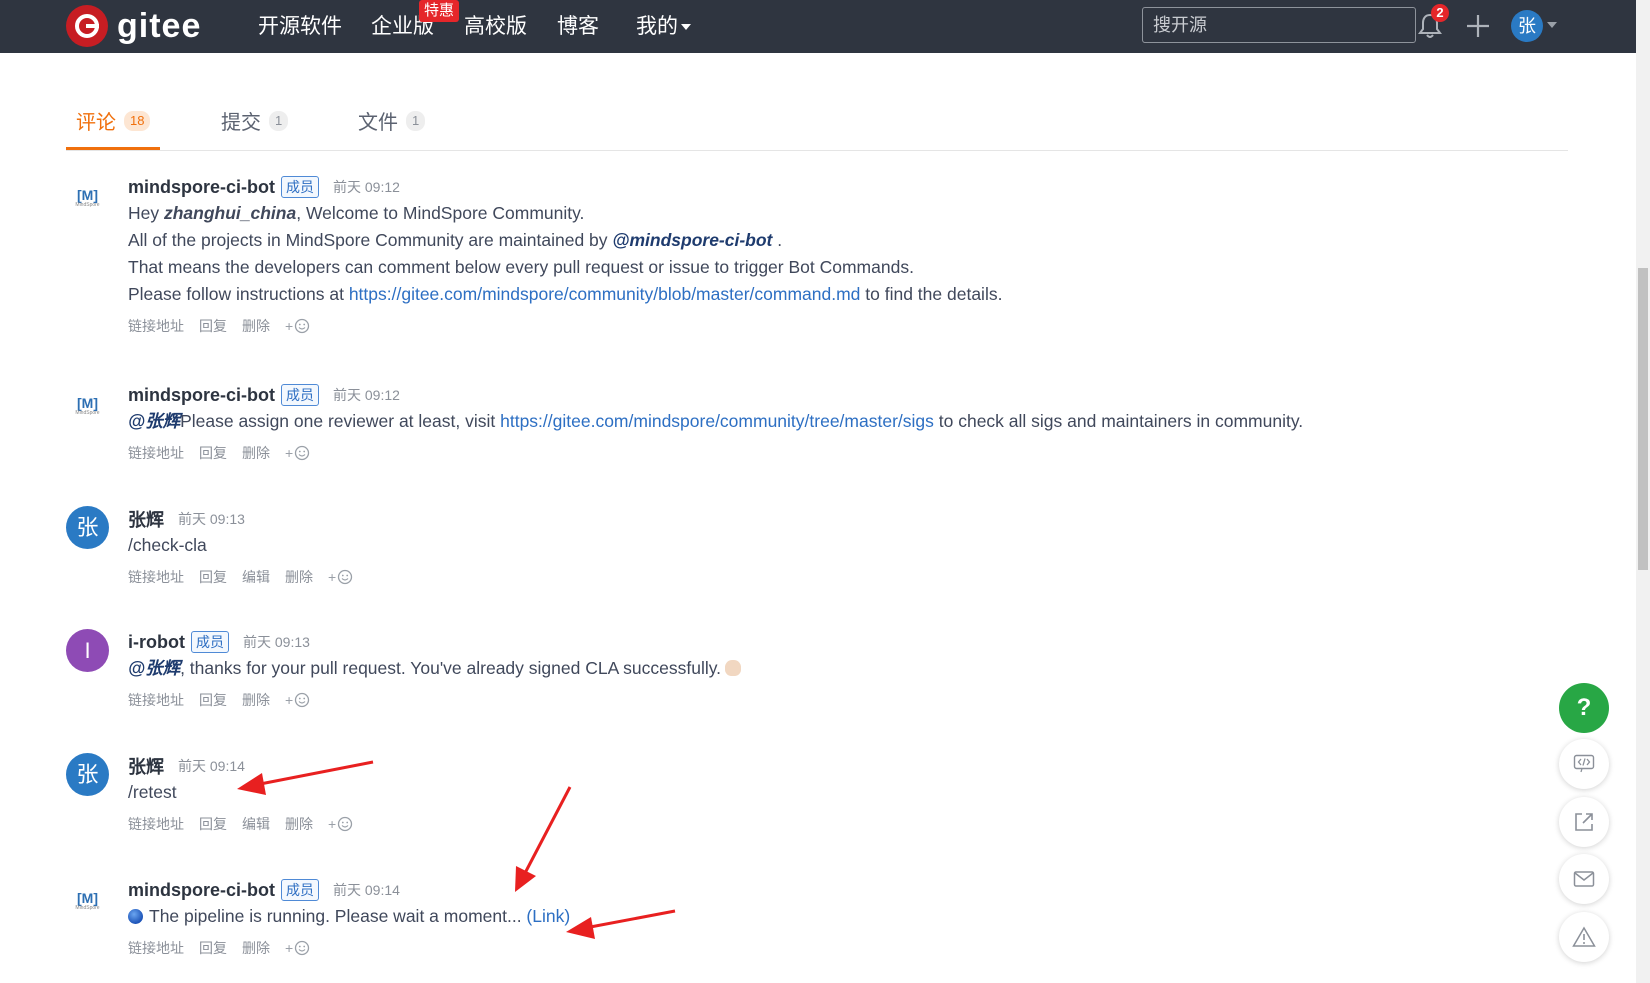  Describe the element at coordinates (837, 642) in the screenshot. I see `comment-header: i-robot 成员 前天 09:13` at that location.